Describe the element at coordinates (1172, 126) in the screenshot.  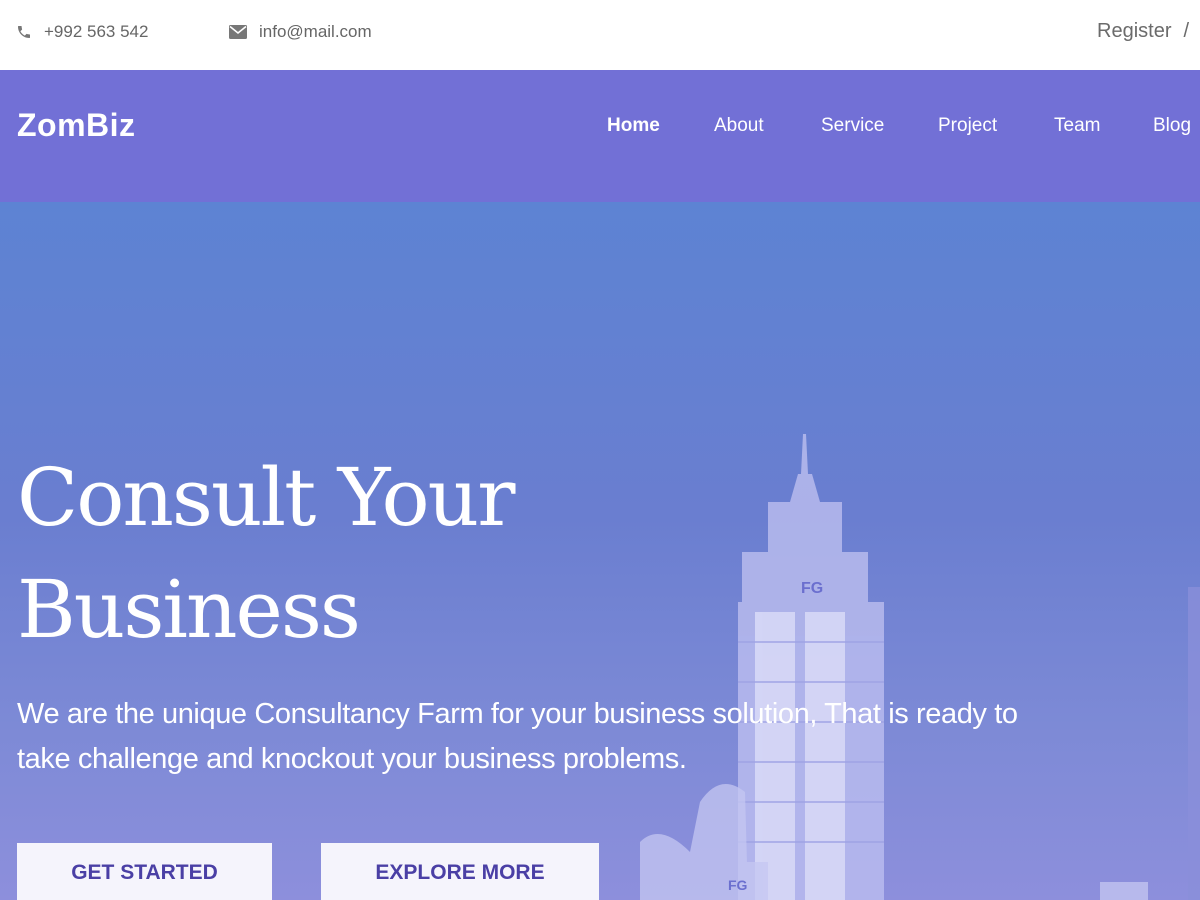
I see `nav-item-blog: Blog` at that location.